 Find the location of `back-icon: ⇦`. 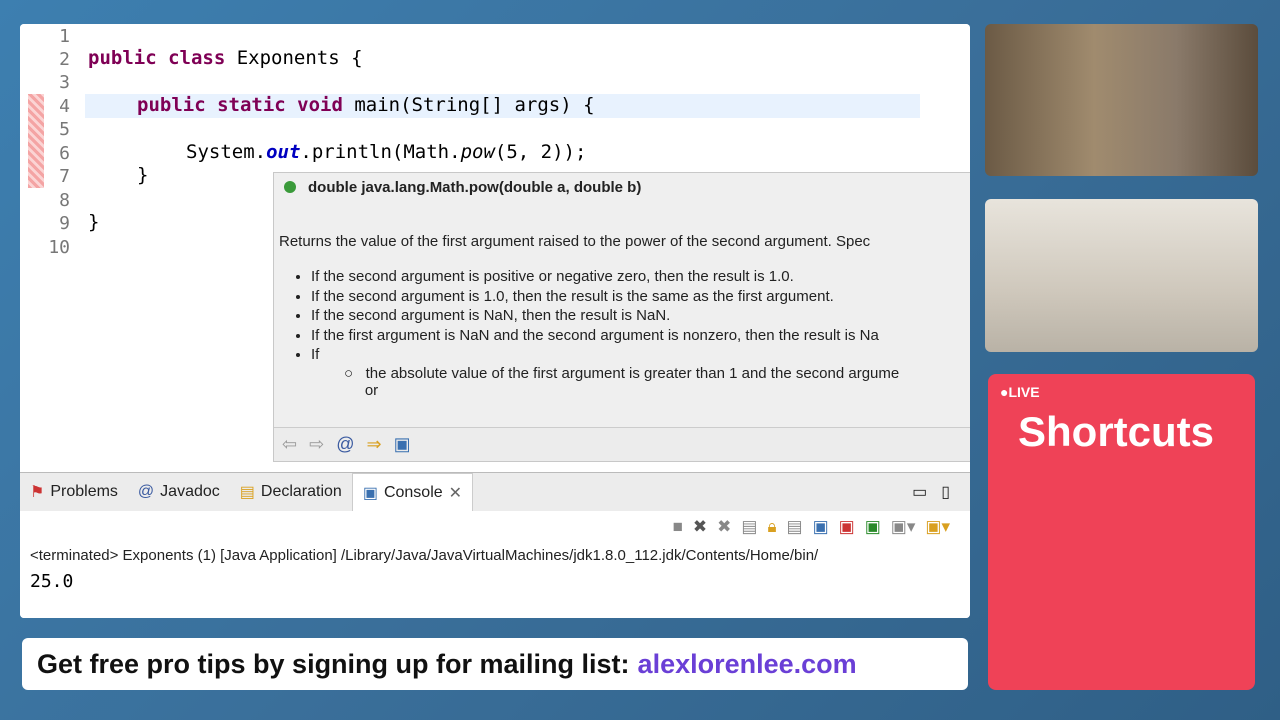

back-icon: ⇦ is located at coordinates (289, 444).